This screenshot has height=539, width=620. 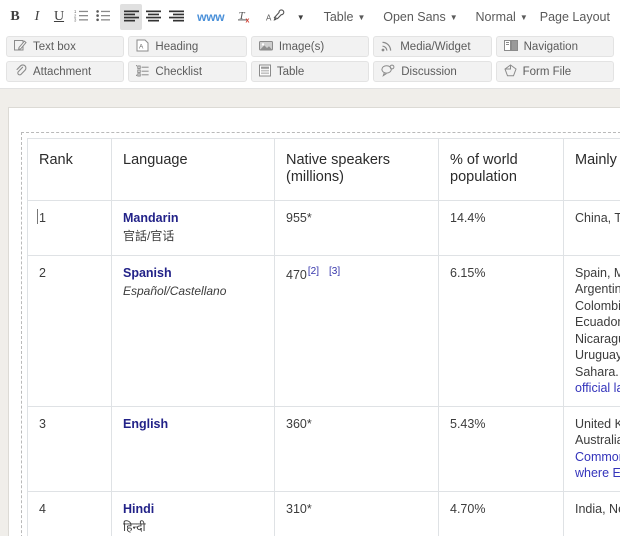 What do you see at coordinates (338, 17) in the screenshot?
I see `table-menu-label: Table` at bounding box center [338, 17].